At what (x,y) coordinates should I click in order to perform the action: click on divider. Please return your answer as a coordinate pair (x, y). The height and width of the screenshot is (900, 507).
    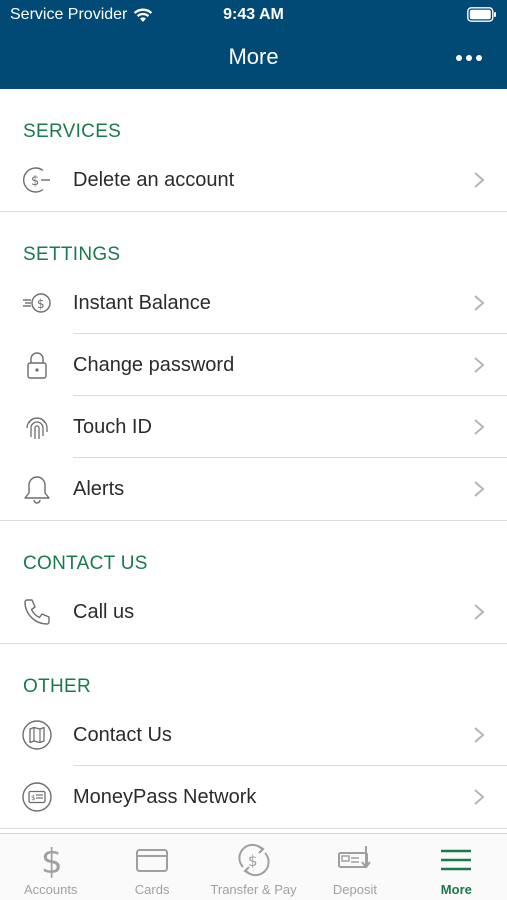
    Looking at the image, I should click on (253, 828).